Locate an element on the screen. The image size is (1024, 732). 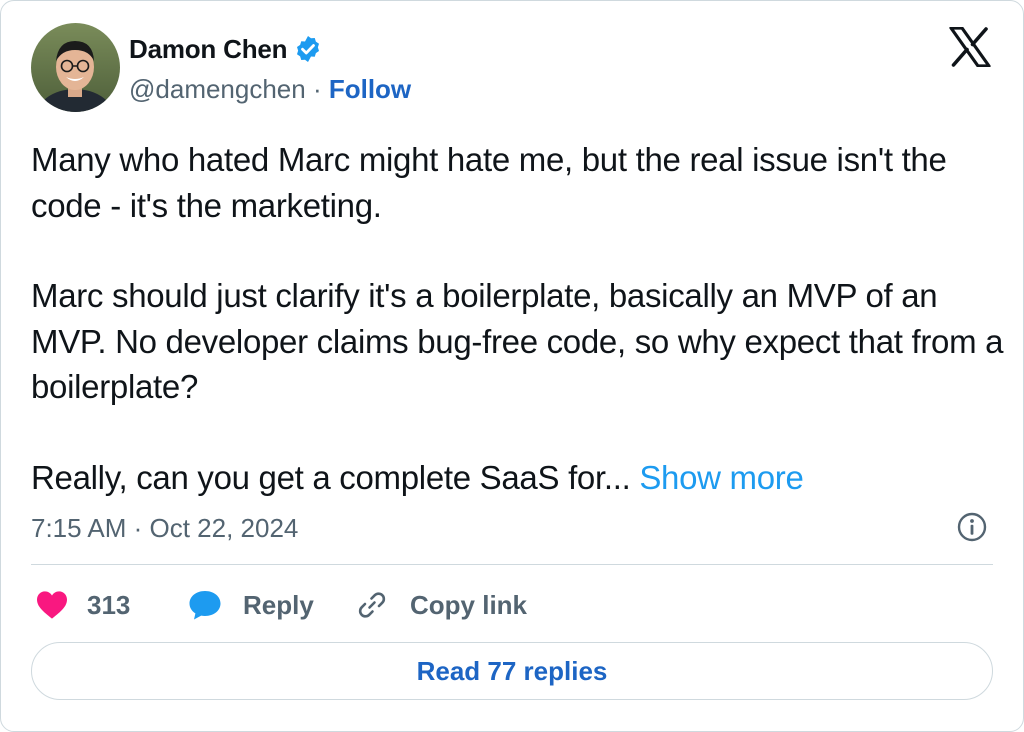
author-name-text: Damon Chen is located at coordinates (208, 49).